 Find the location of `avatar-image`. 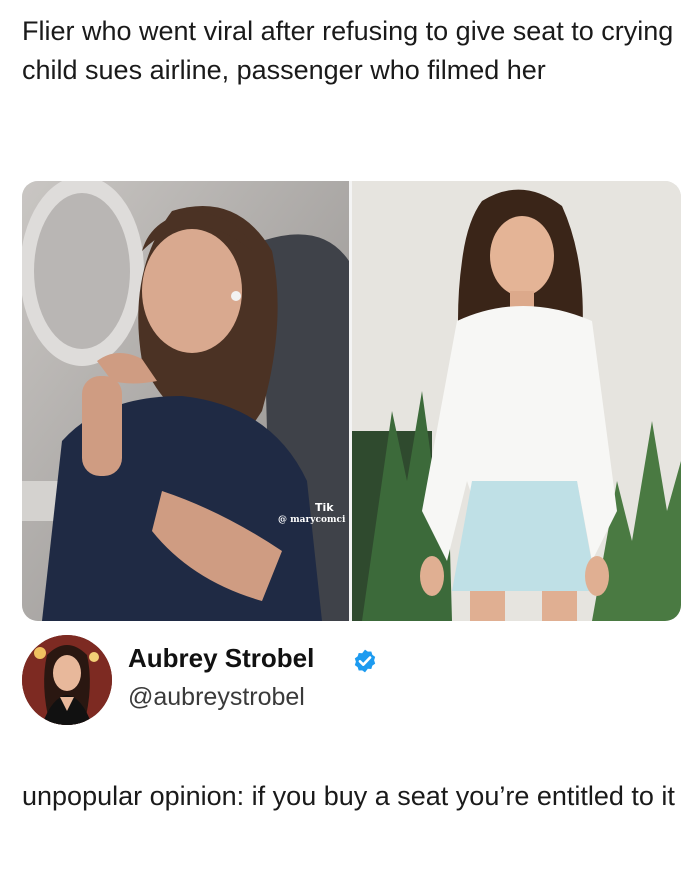

avatar-image is located at coordinates (67, 680).